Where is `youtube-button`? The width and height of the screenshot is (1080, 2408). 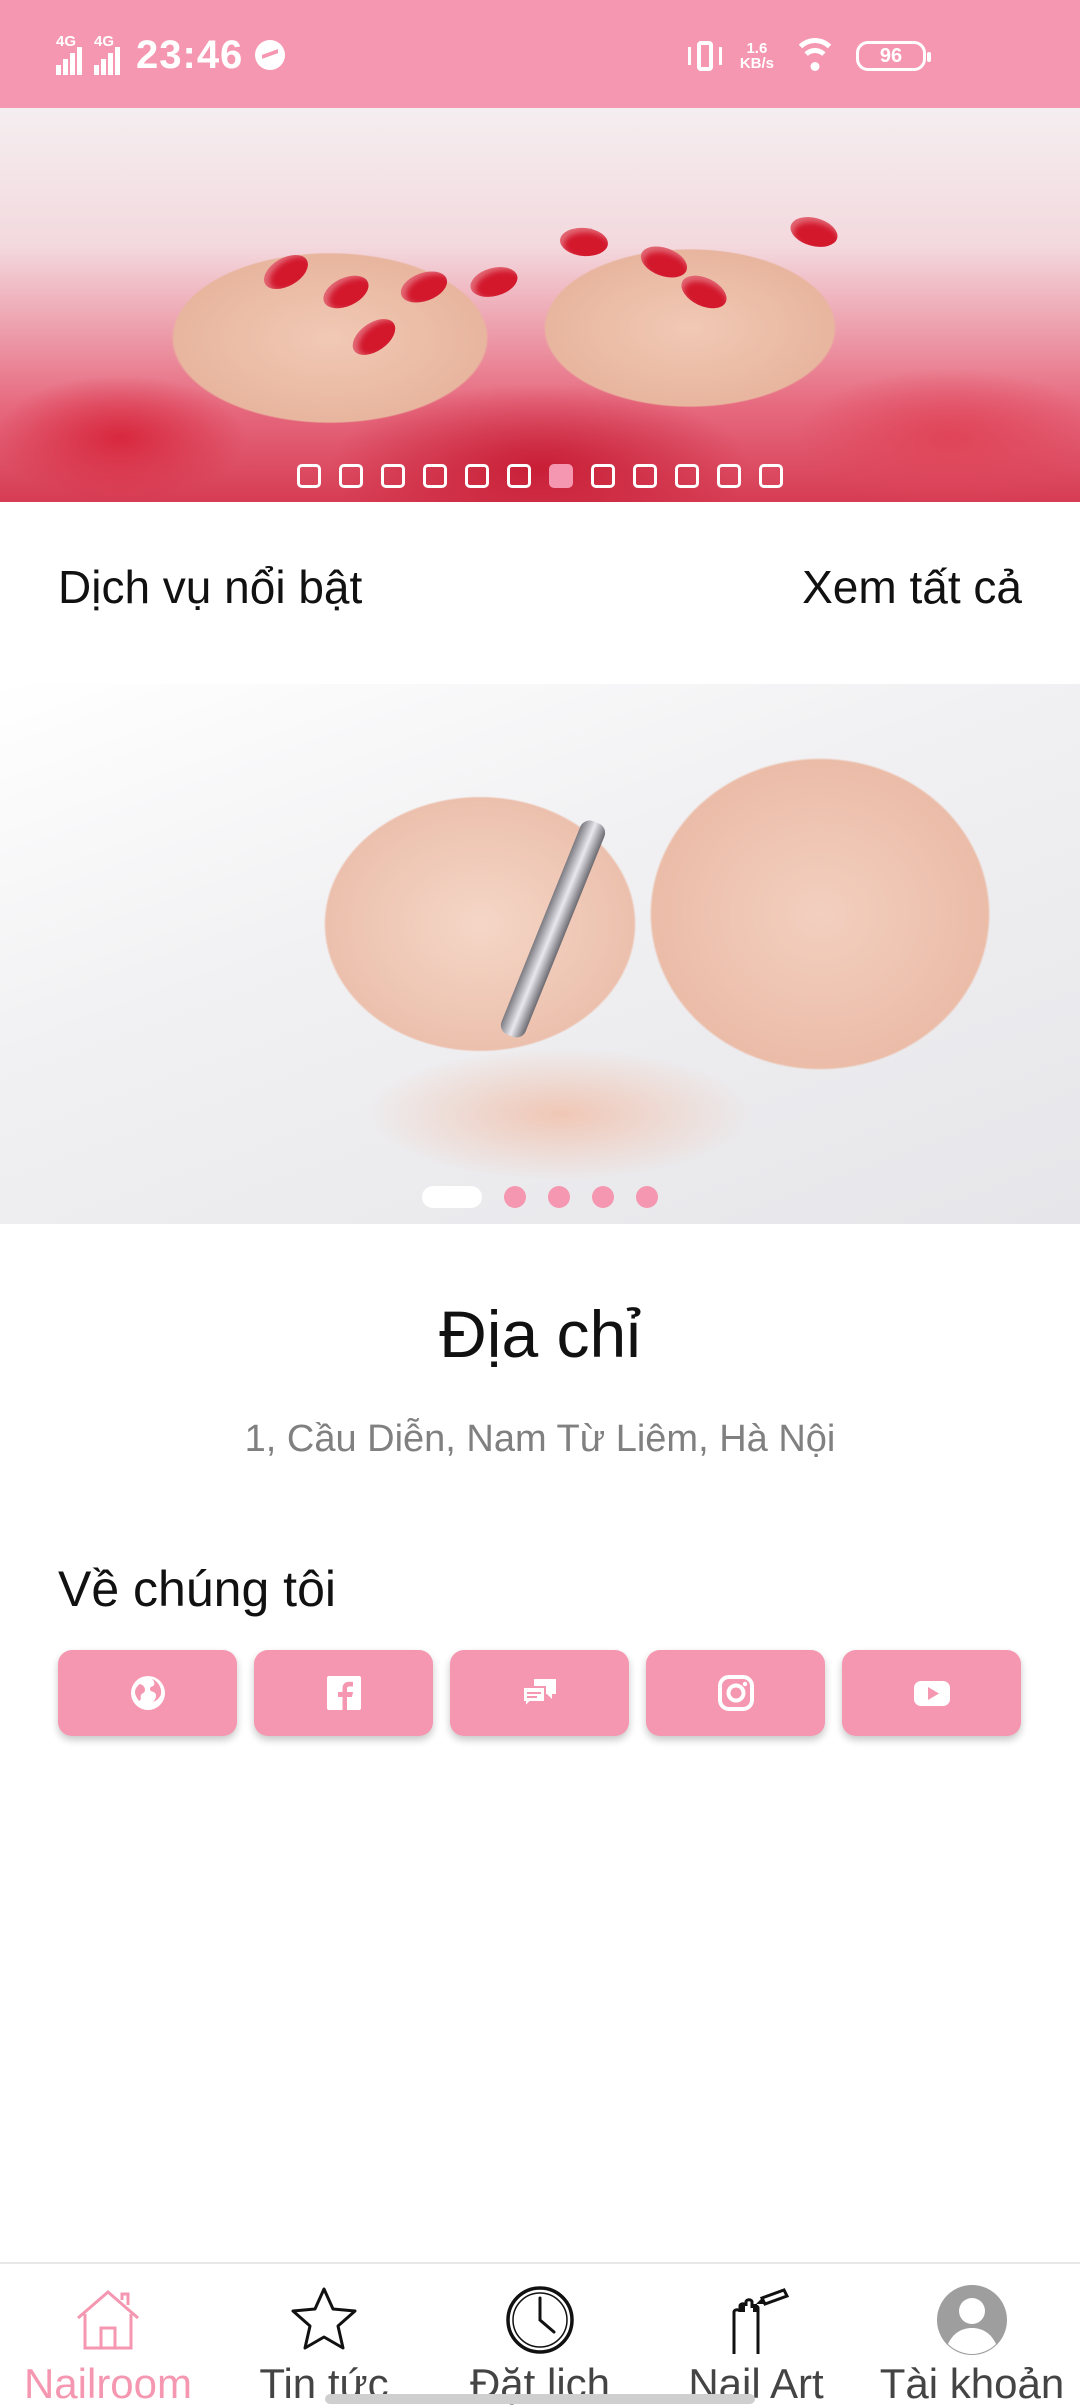 youtube-button is located at coordinates (931, 1693).